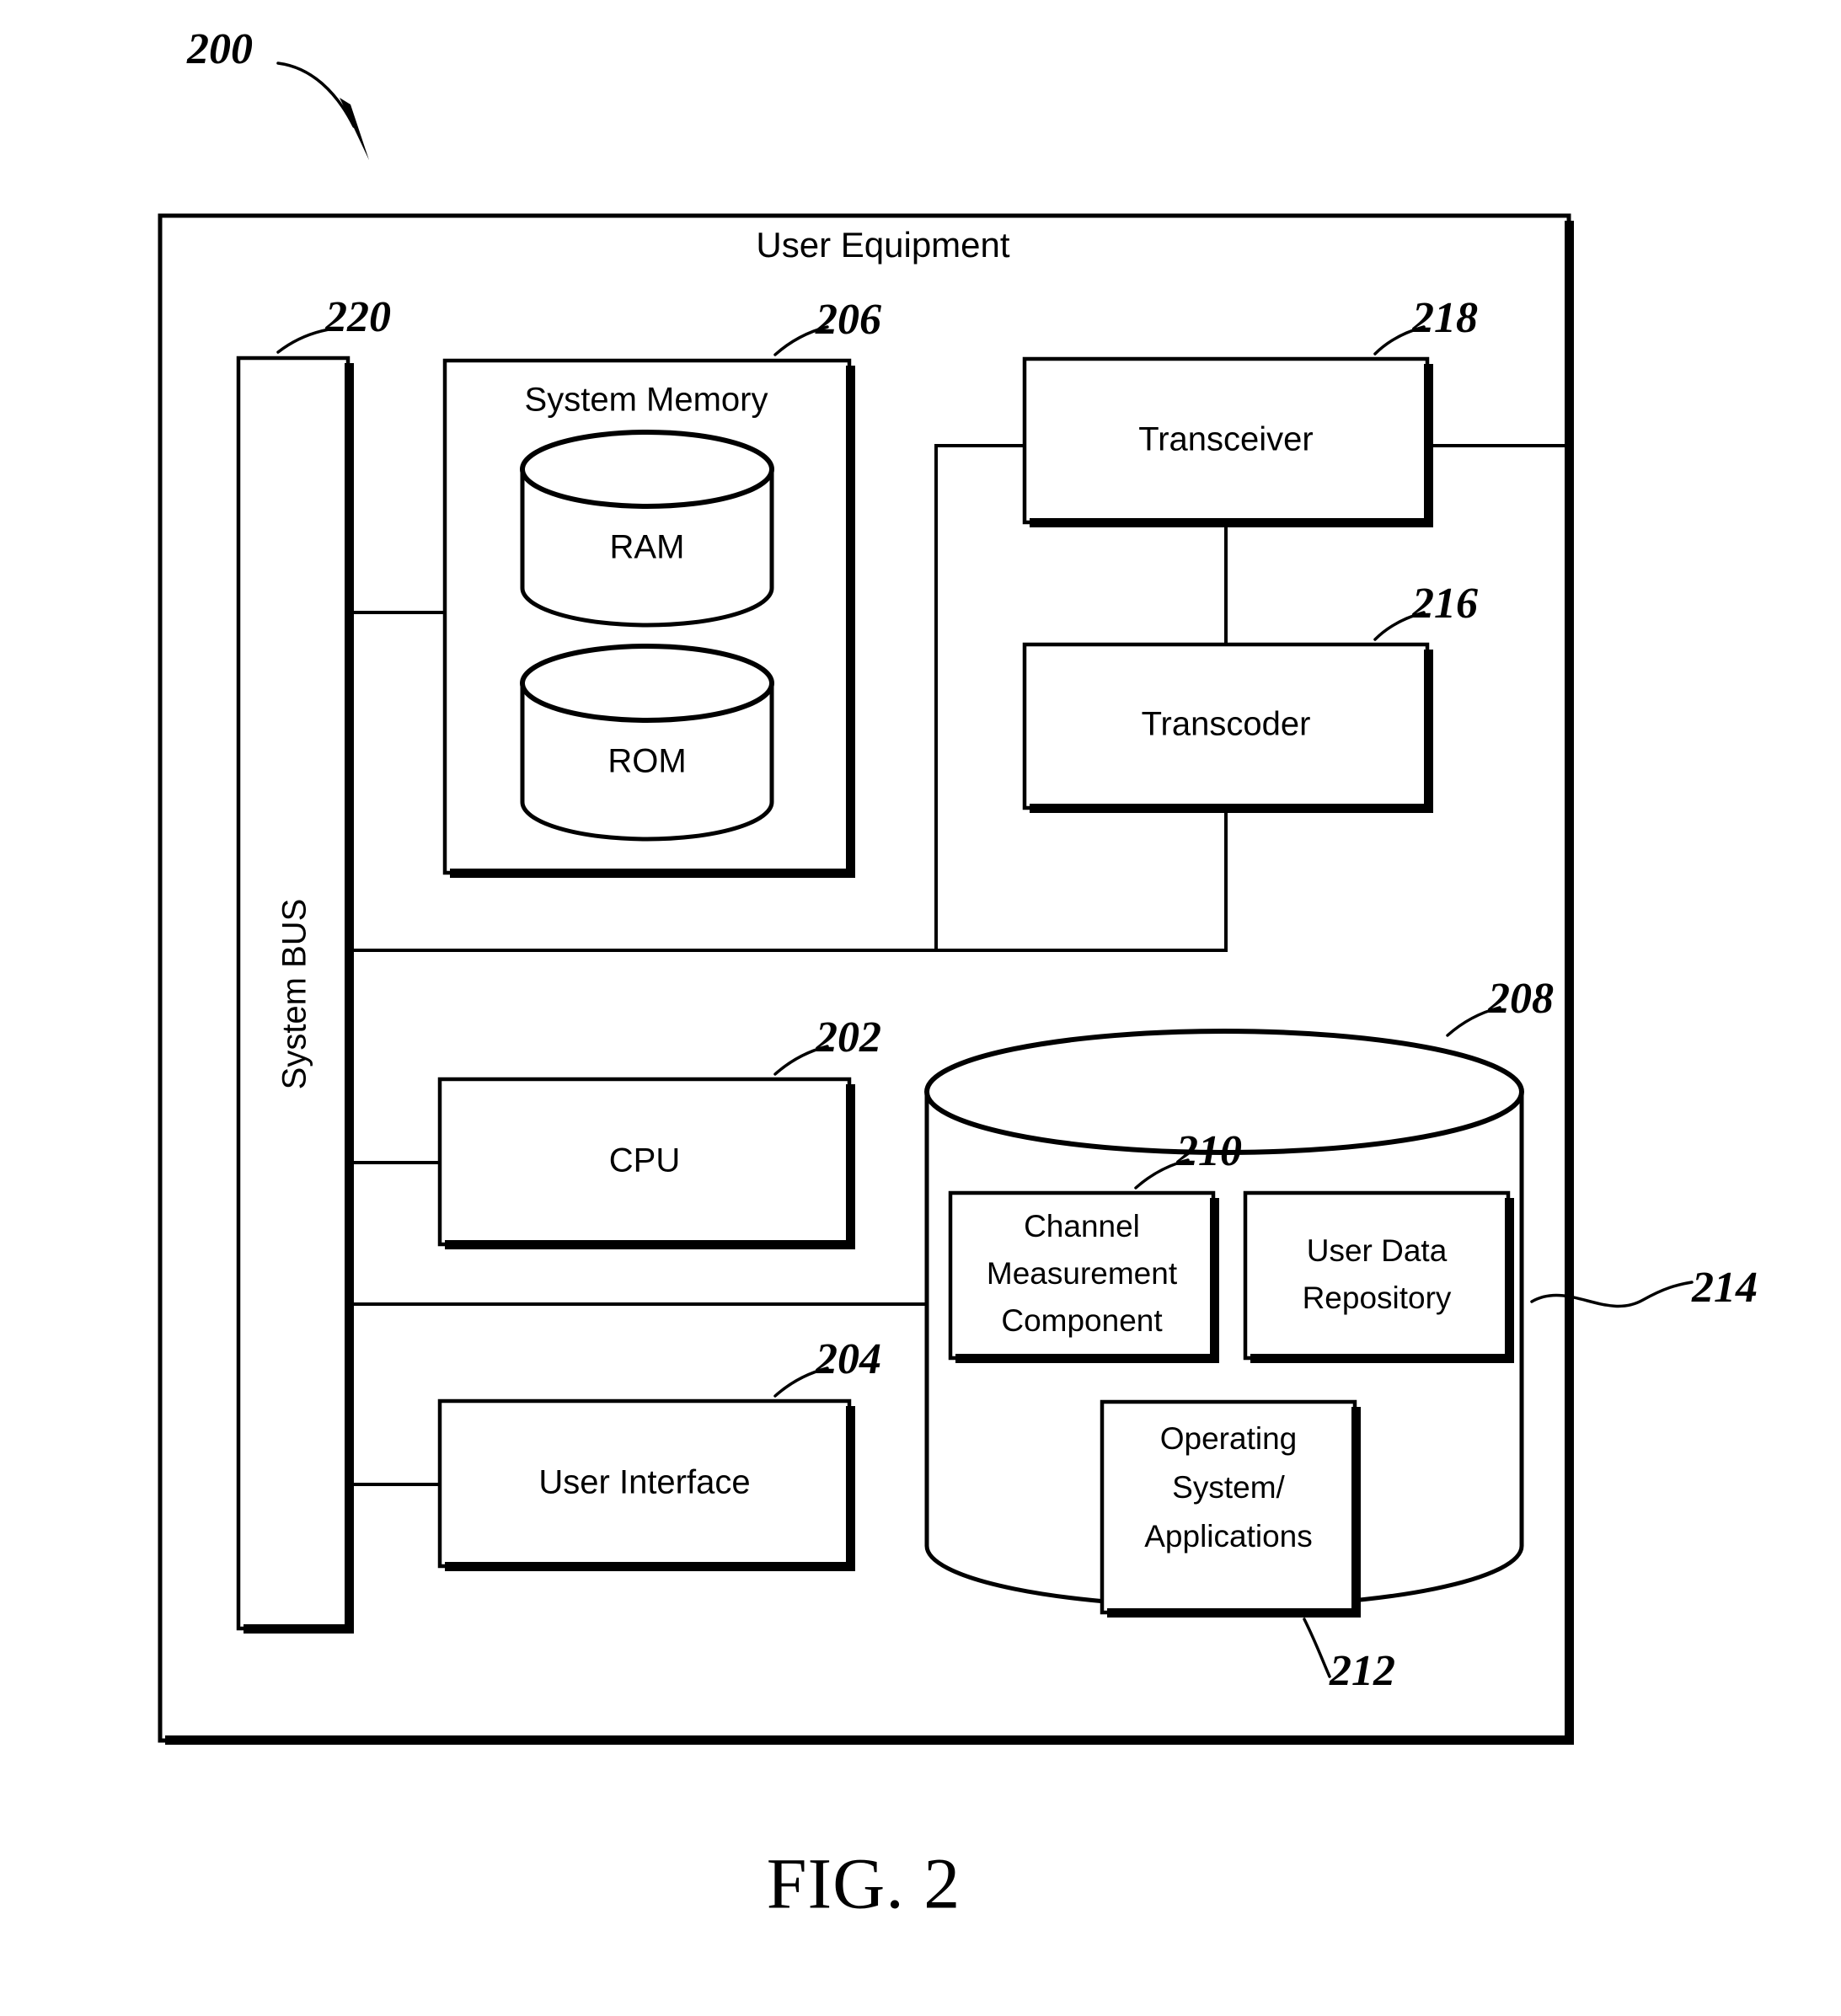 The height and width of the screenshot is (2016, 1841). I want to click on ref-212-label: 212, so click(1362, 1671).